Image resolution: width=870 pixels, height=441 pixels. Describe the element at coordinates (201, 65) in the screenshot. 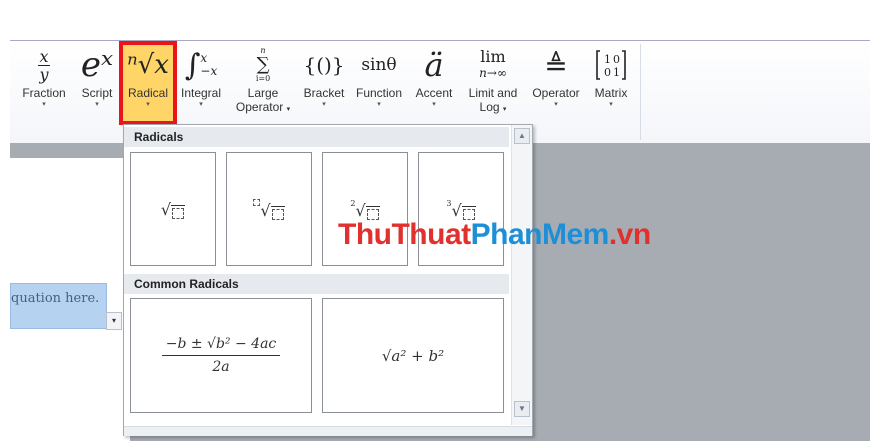

I see `integral-icon: ∫ x −x` at that location.